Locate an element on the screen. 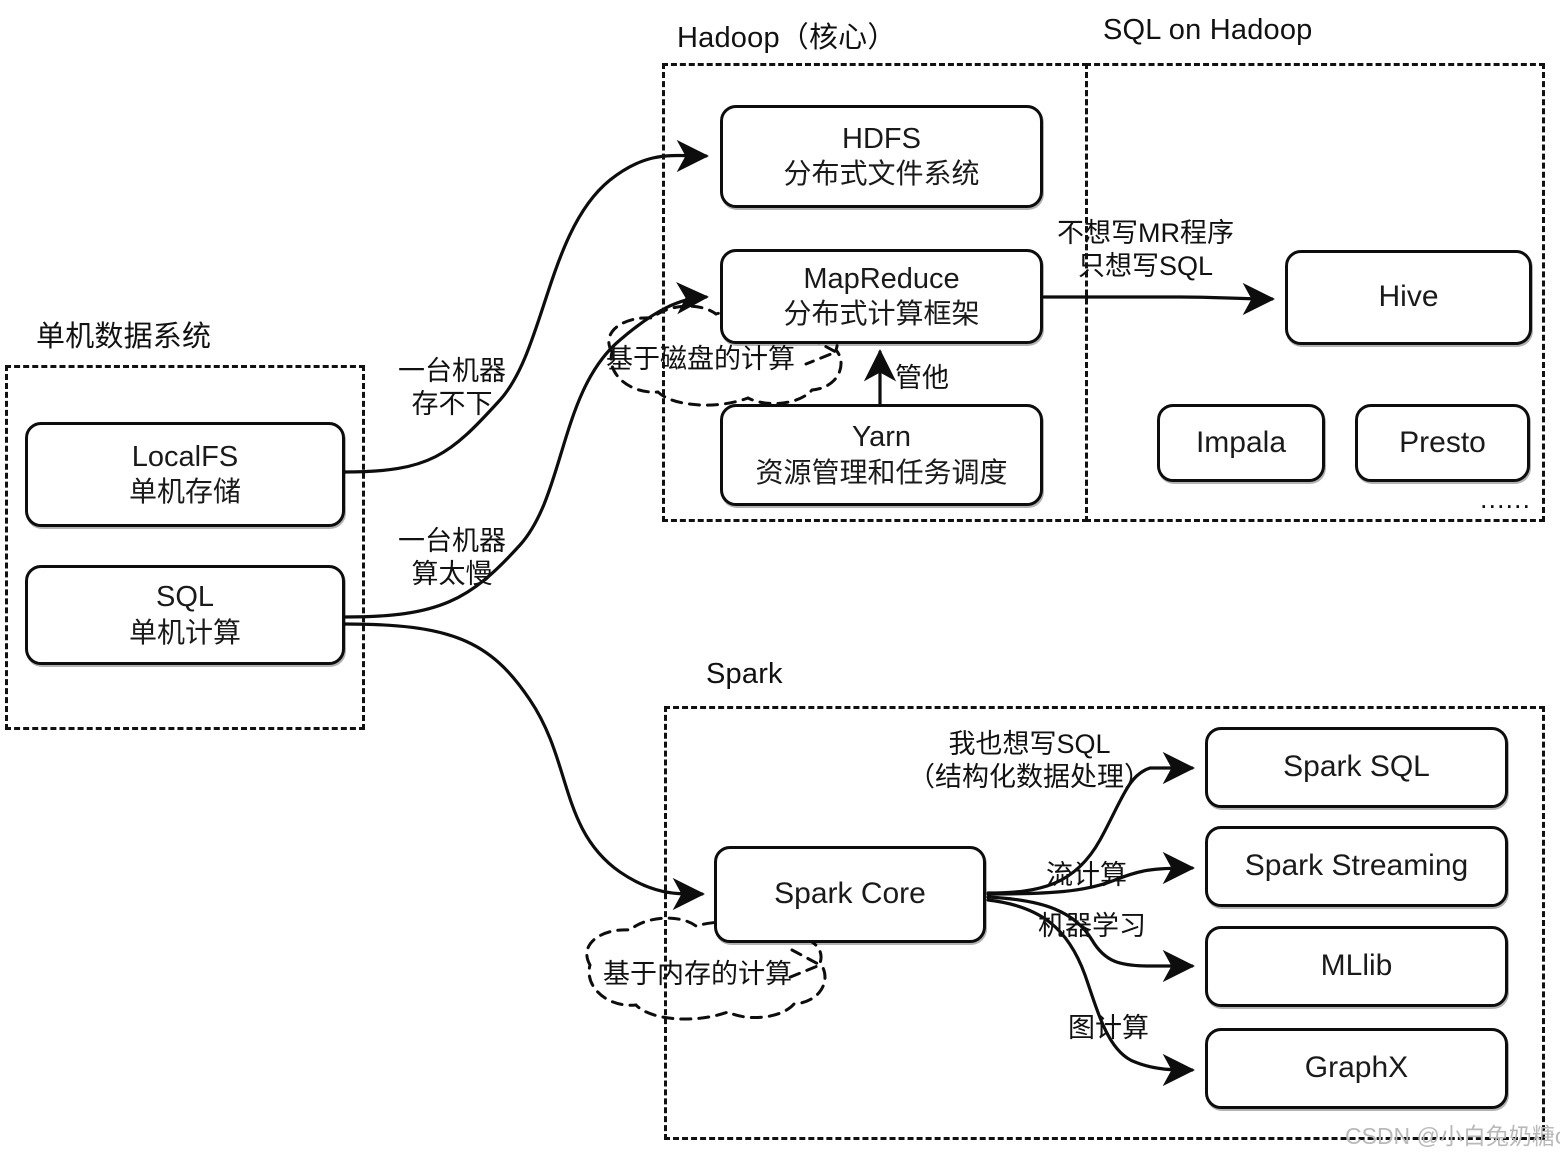 Image resolution: width=1560 pixels, height=1152 pixels. node-impala-title: Impala is located at coordinates (1241, 442).